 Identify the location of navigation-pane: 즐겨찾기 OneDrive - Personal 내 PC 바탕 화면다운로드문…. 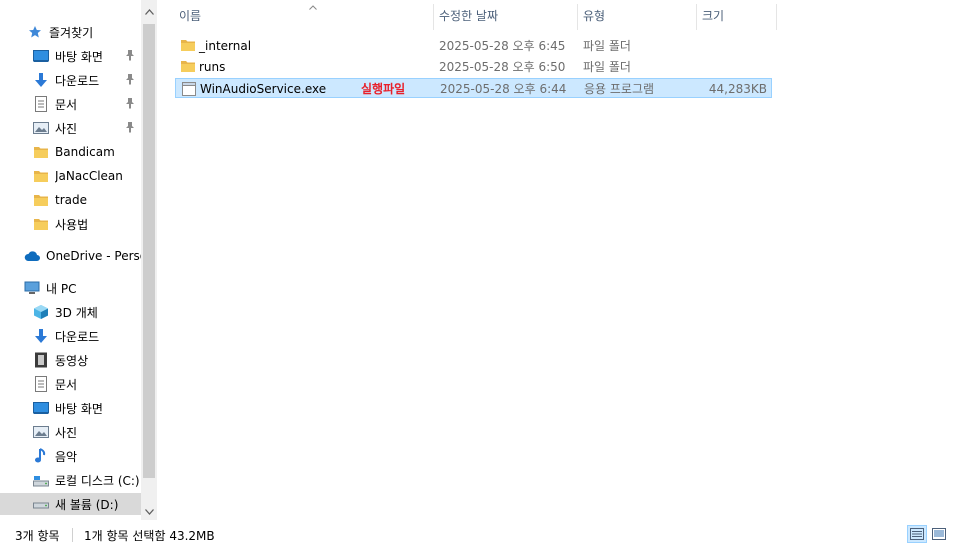
(70, 259).